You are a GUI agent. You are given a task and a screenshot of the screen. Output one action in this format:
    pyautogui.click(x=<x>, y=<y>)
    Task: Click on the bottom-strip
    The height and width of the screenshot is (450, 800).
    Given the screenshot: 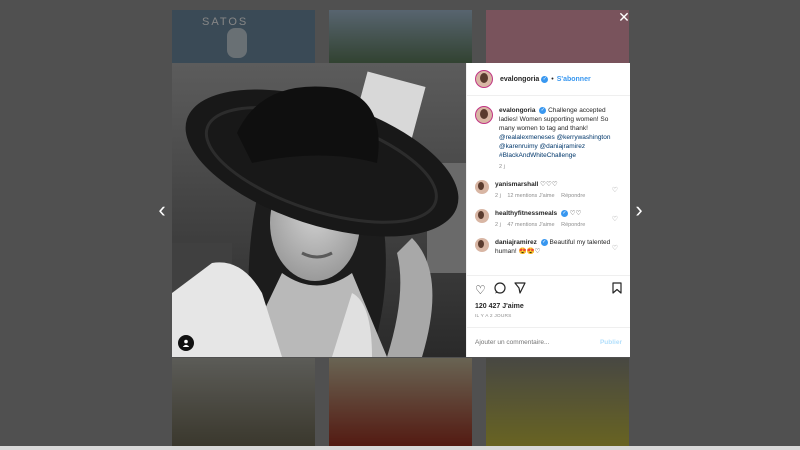 What is the action you would take?
    pyautogui.click(x=400, y=448)
    